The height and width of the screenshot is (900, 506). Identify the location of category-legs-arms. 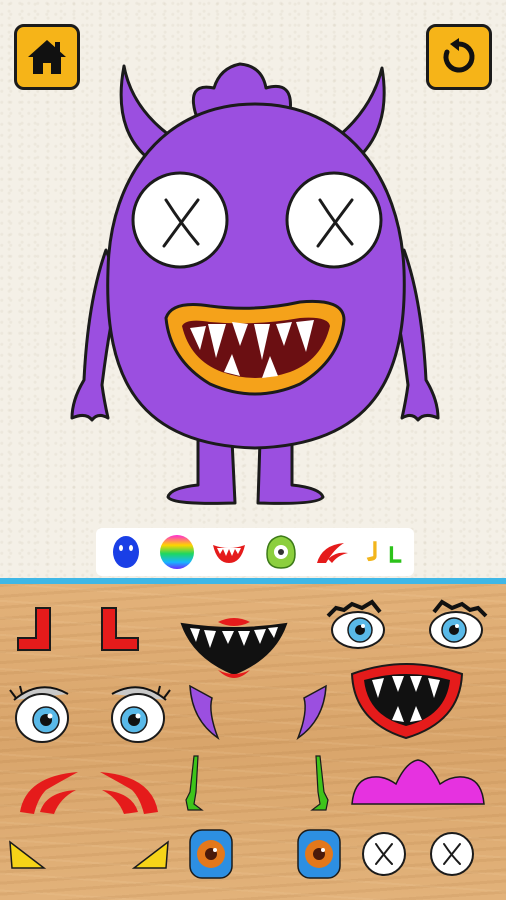
(384, 552).